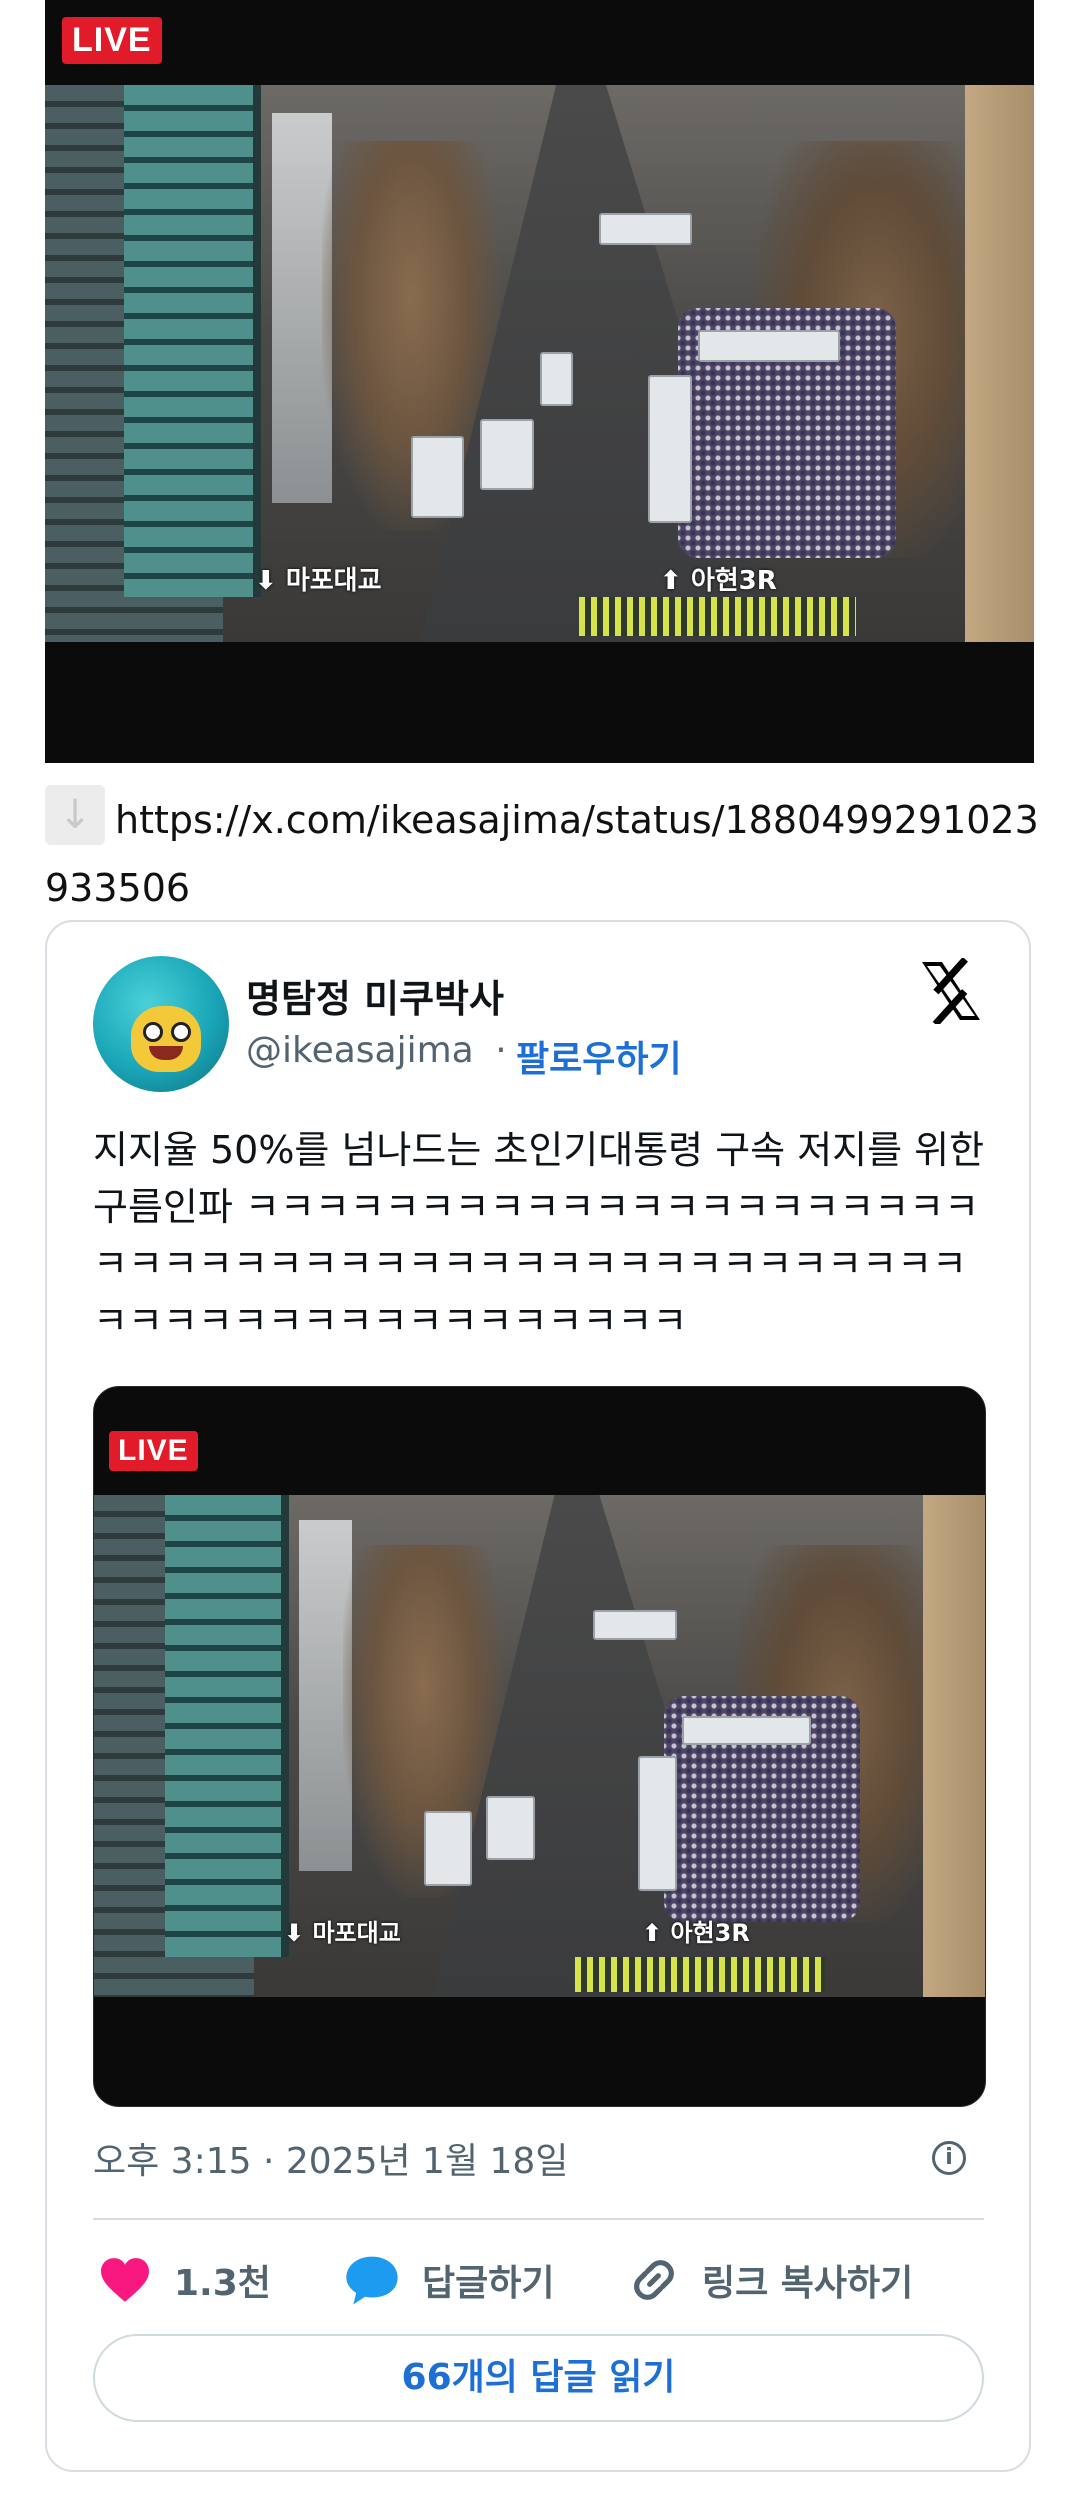 The image size is (1078, 2494). I want to click on follow-button: 팔로우하기, so click(599, 1056).